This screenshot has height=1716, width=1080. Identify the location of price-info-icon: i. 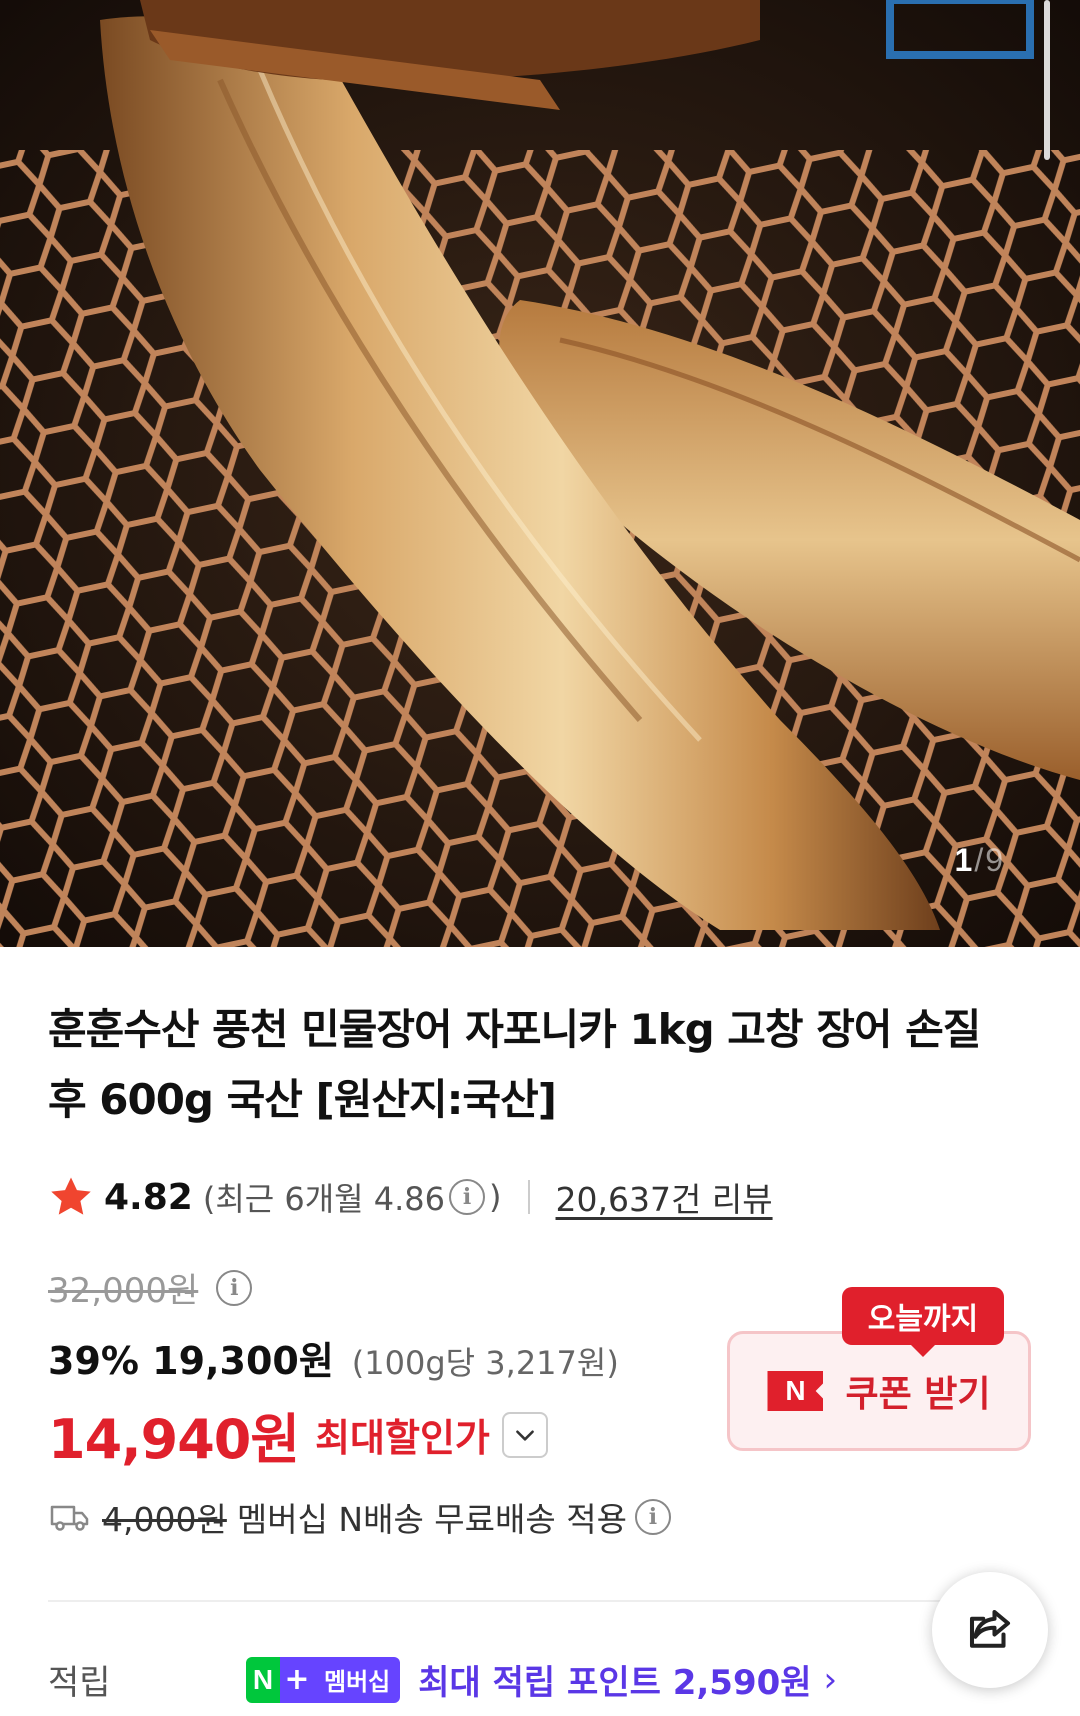
(234, 1287).